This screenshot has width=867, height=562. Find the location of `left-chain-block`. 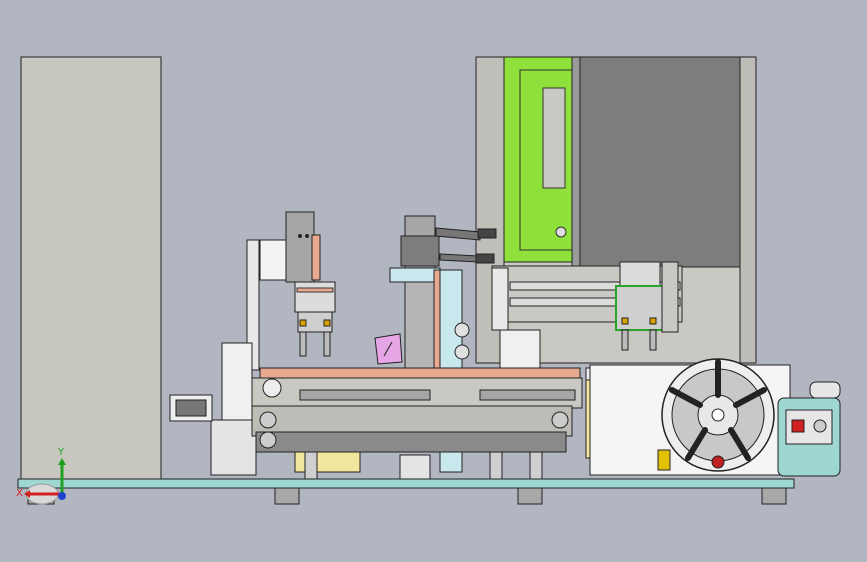

left-chain-block is located at coordinates (191, 408).